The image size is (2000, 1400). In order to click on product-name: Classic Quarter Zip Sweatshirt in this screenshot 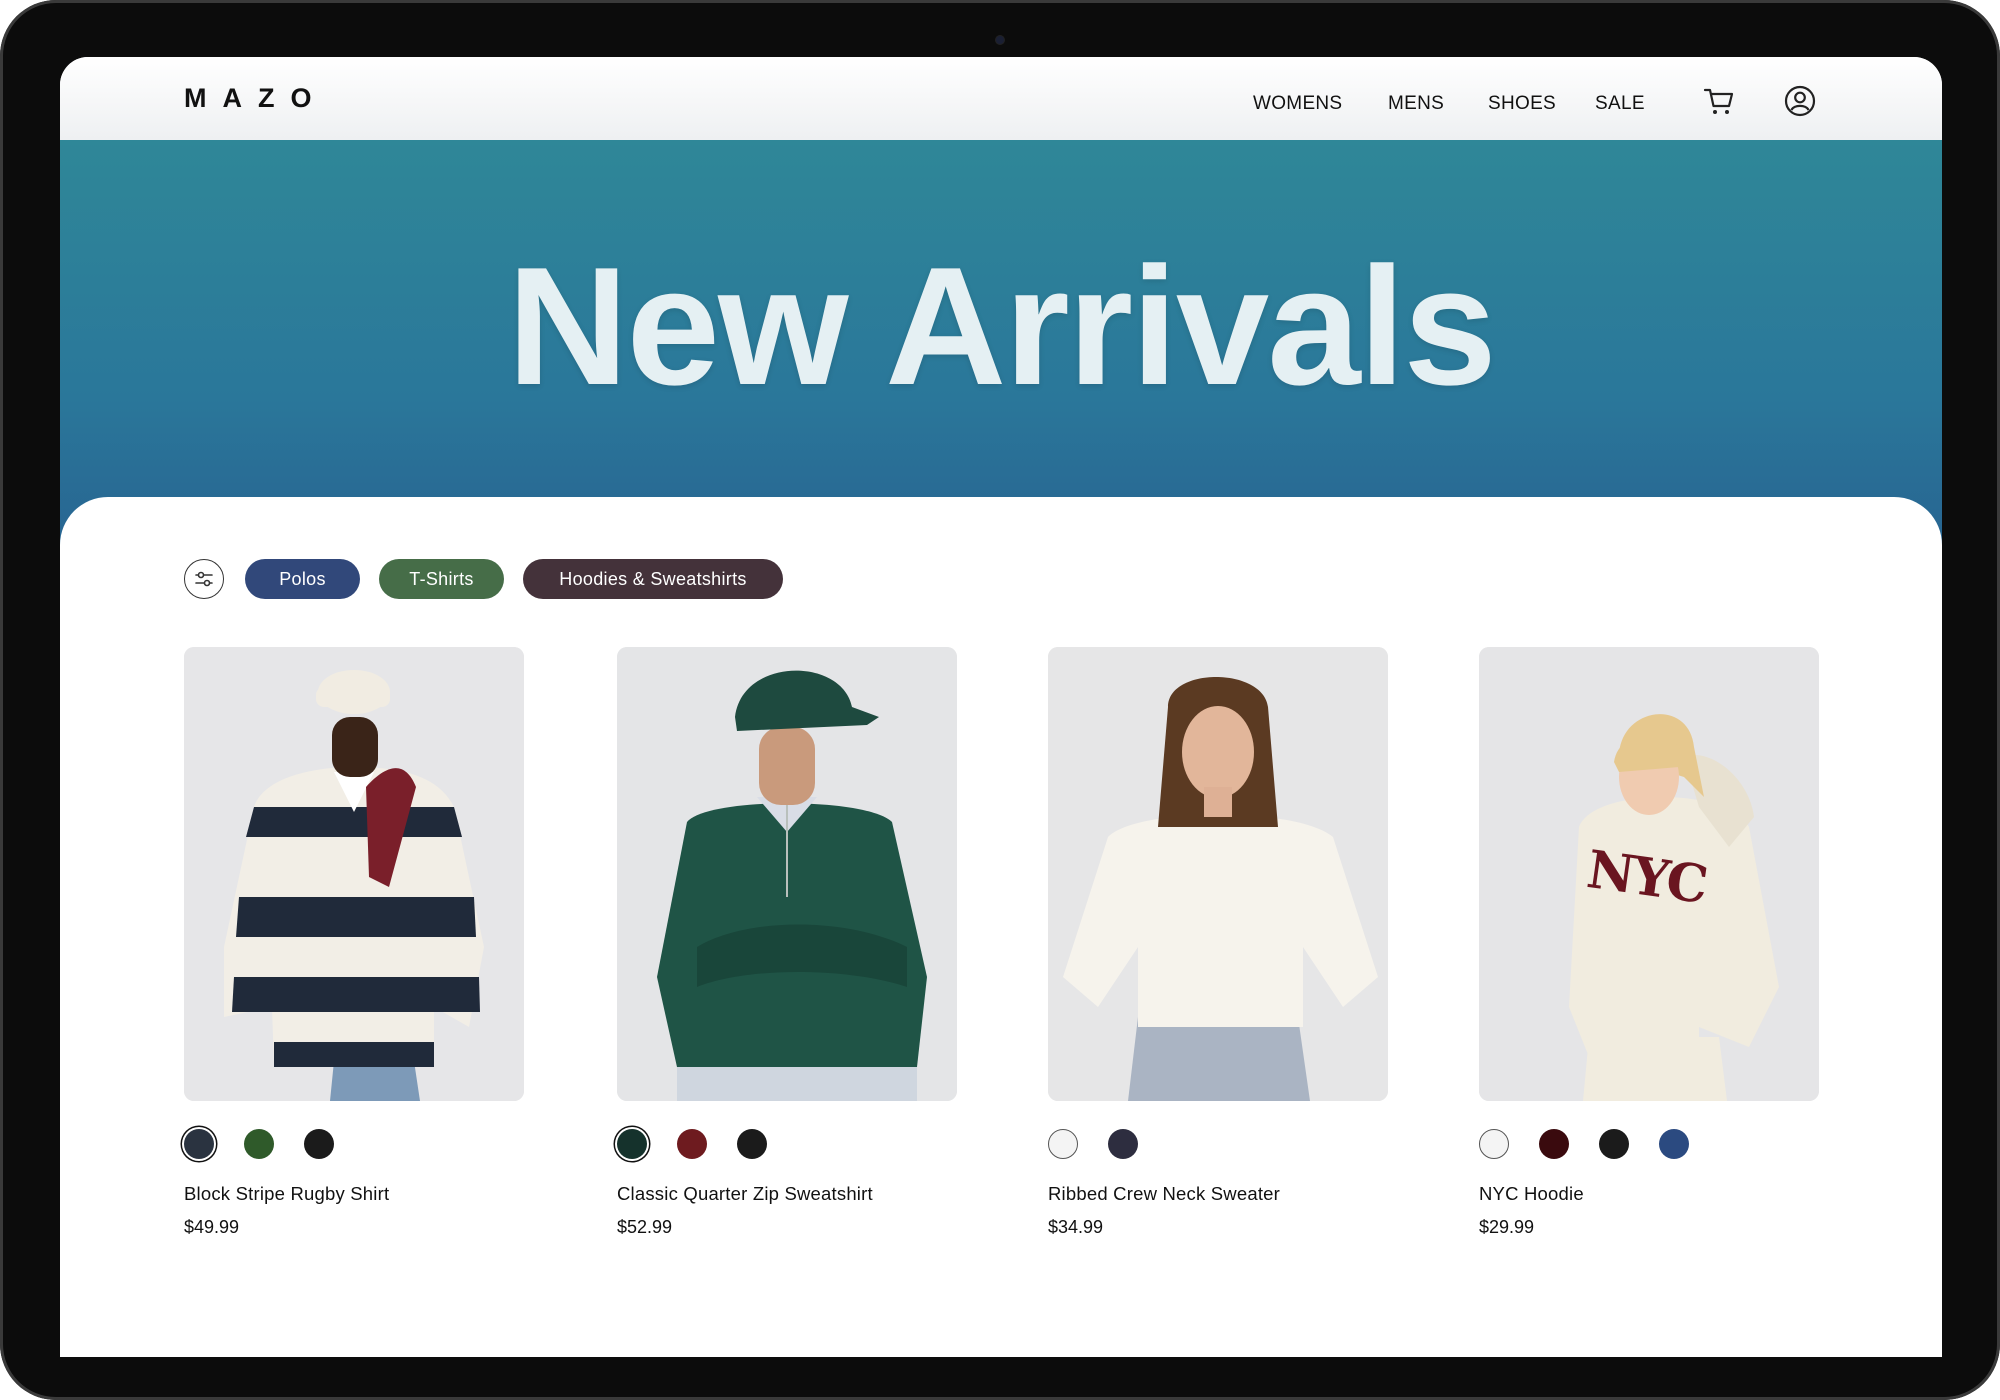, I will do `click(787, 1194)`.